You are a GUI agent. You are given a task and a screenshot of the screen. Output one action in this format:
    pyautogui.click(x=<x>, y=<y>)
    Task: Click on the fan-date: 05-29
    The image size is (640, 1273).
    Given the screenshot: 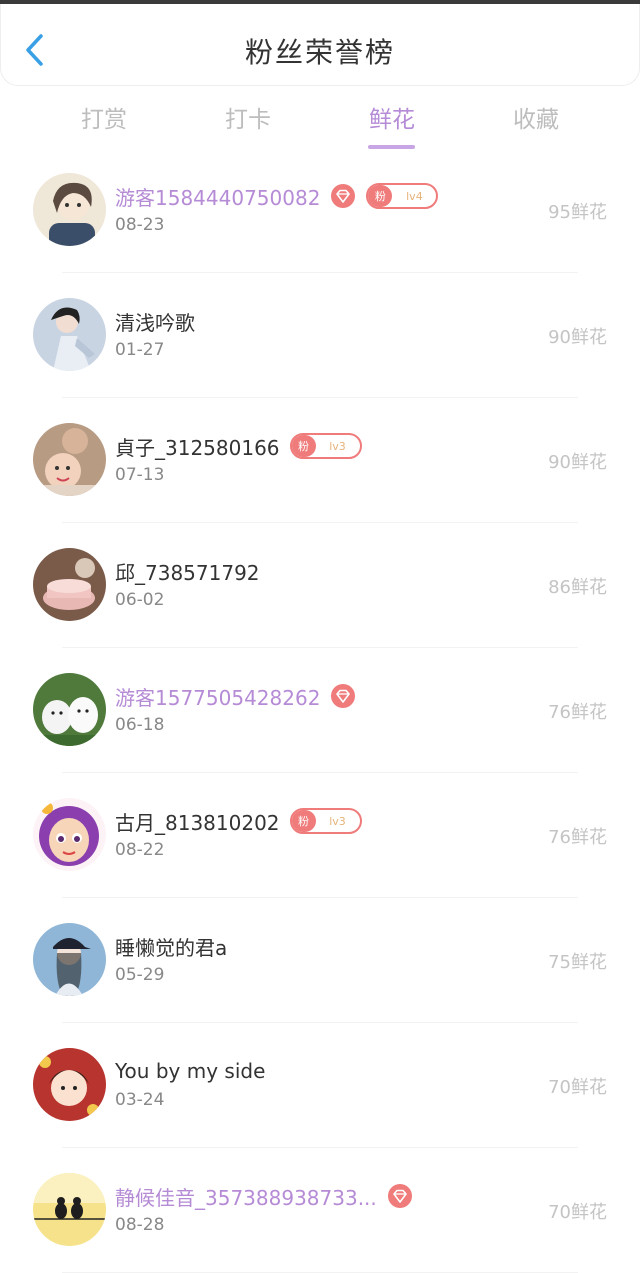 What is the action you would take?
    pyautogui.click(x=140, y=975)
    